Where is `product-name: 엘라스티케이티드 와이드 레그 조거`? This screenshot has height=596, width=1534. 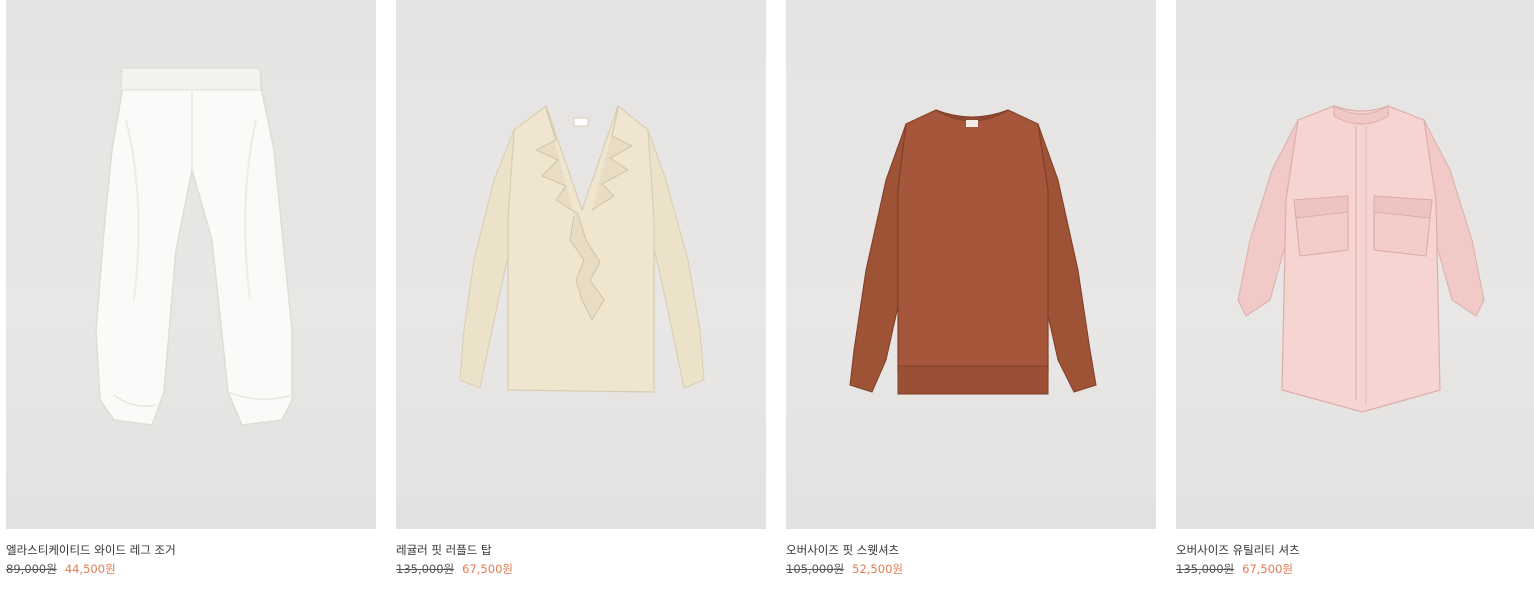 product-name: 엘라스티케이티드 와이드 레그 조거 is located at coordinates (191, 550).